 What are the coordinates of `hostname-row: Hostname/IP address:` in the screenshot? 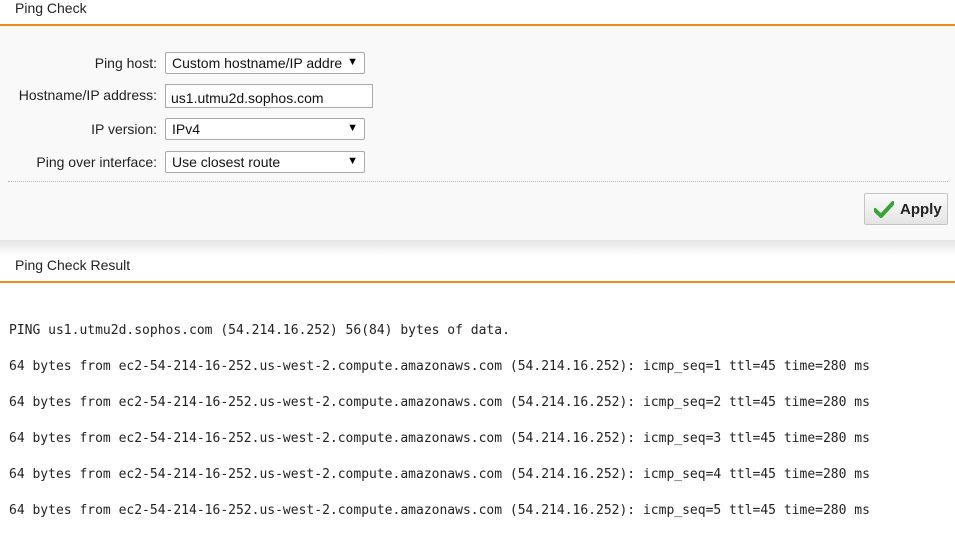 It's located at (477, 96).